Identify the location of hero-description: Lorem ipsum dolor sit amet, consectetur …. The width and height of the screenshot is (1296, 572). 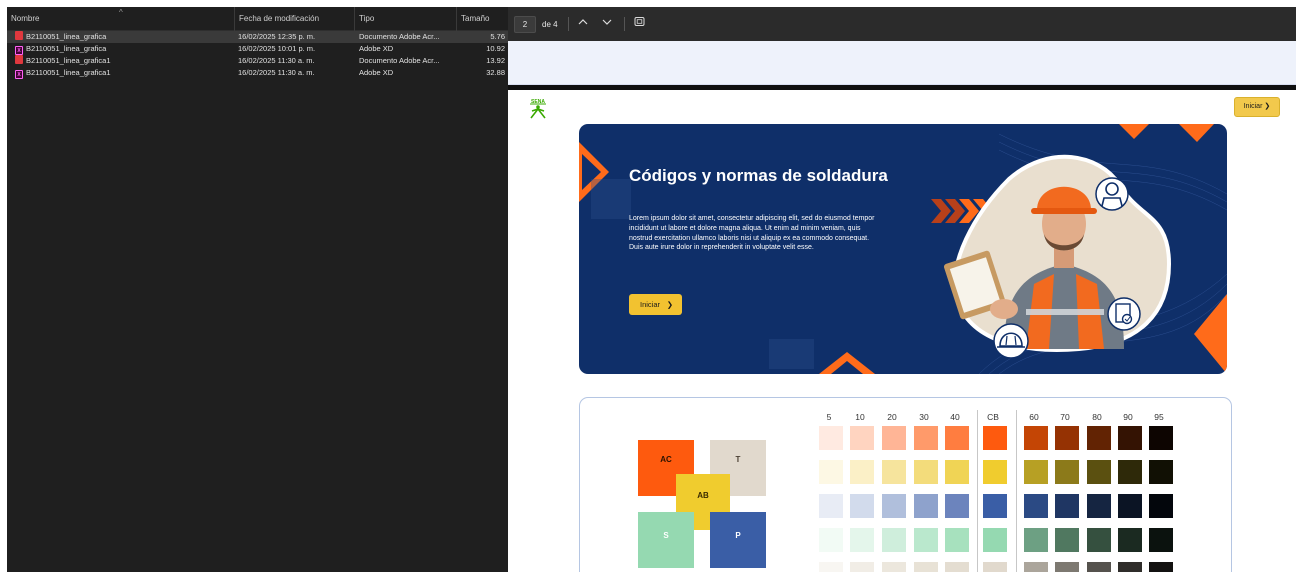
(752, 233).